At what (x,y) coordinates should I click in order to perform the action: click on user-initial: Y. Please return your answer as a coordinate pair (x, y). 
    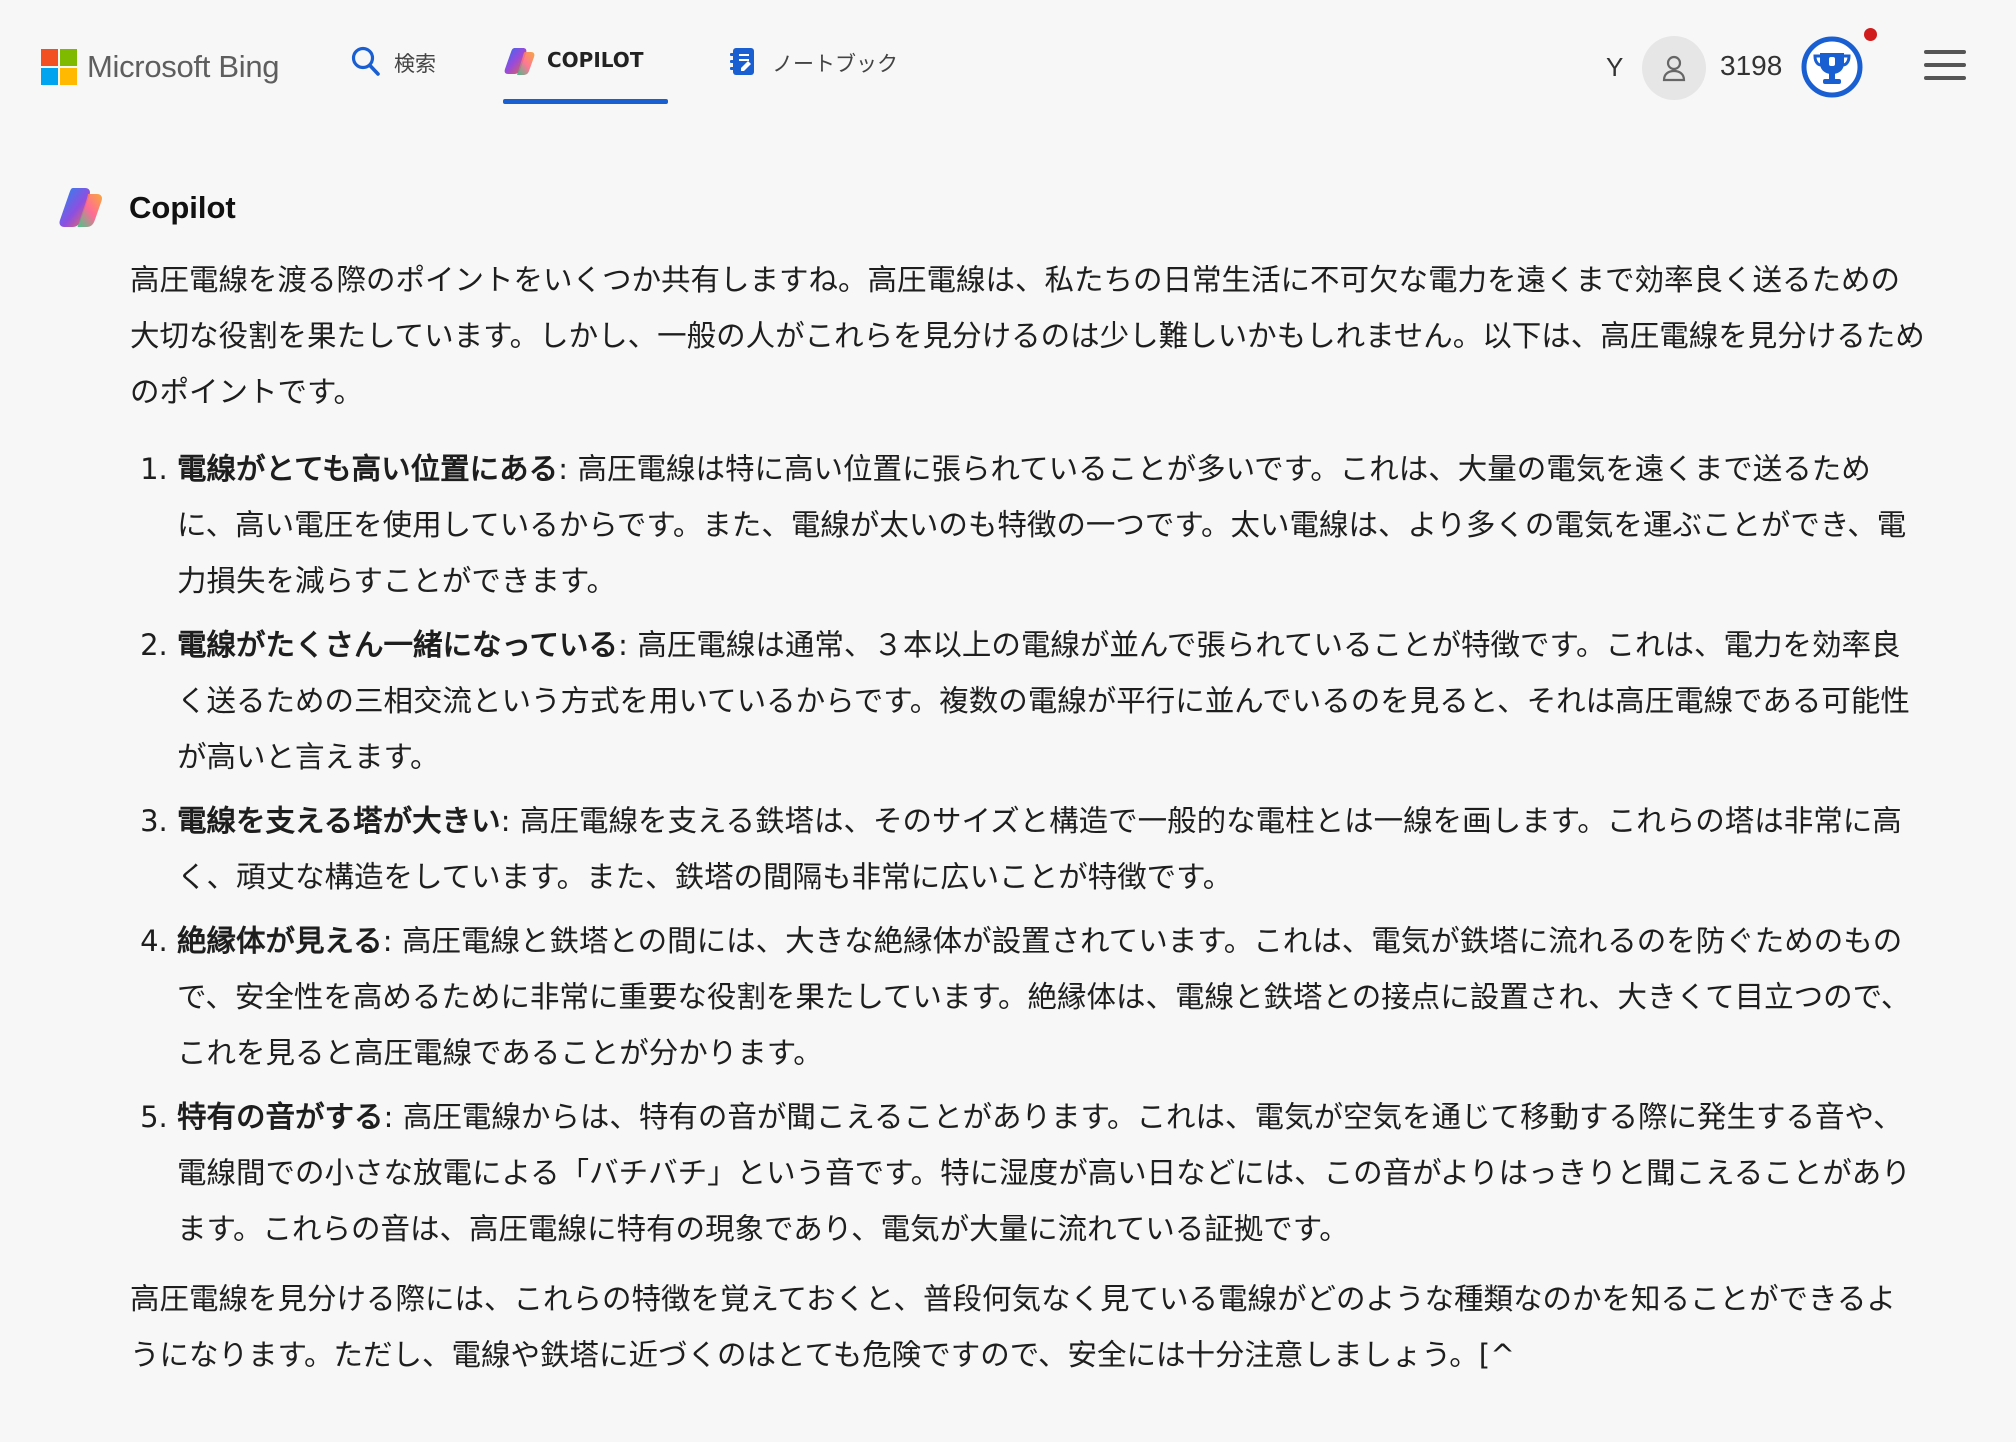
    Looking at the image, I should click on (1614, 67).